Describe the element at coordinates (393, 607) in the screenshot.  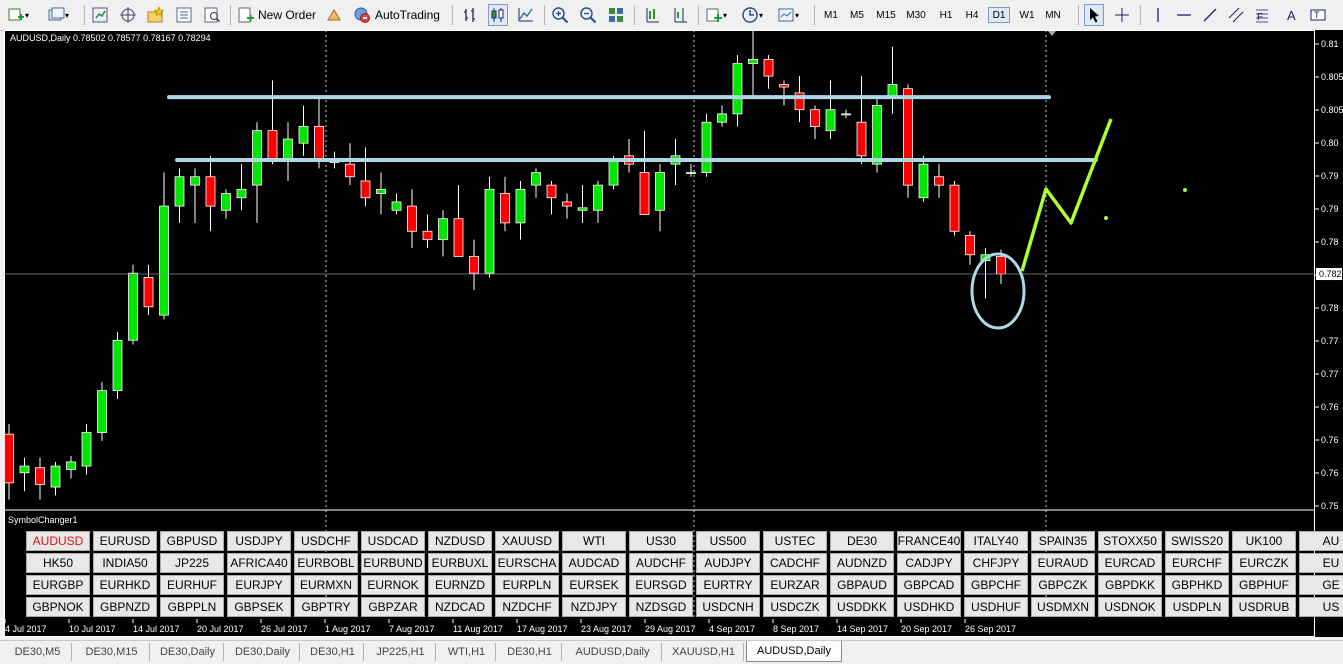
I see `symbol-button-gbpzar: GBPZAR` at that location.